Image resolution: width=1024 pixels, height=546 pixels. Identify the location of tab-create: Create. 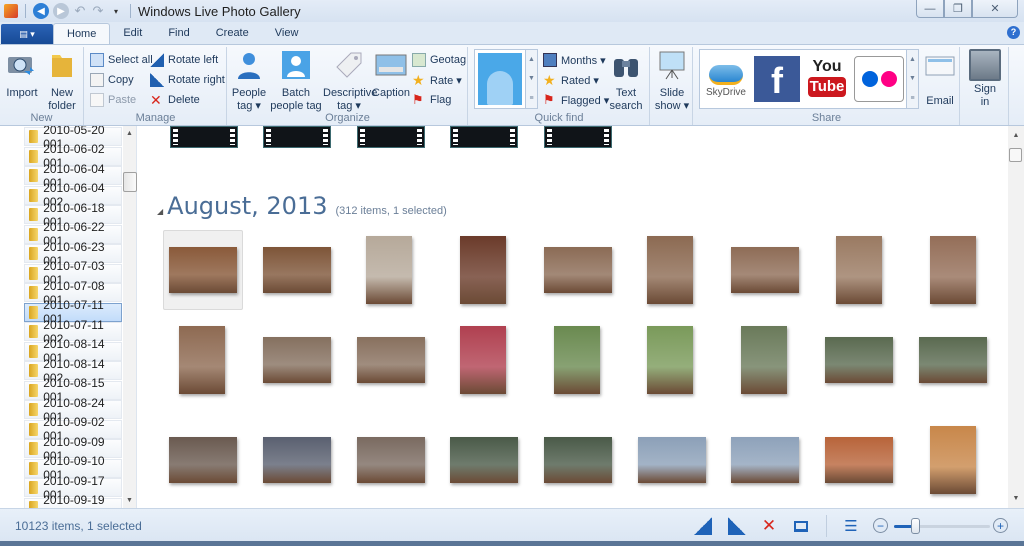
(232, 33).